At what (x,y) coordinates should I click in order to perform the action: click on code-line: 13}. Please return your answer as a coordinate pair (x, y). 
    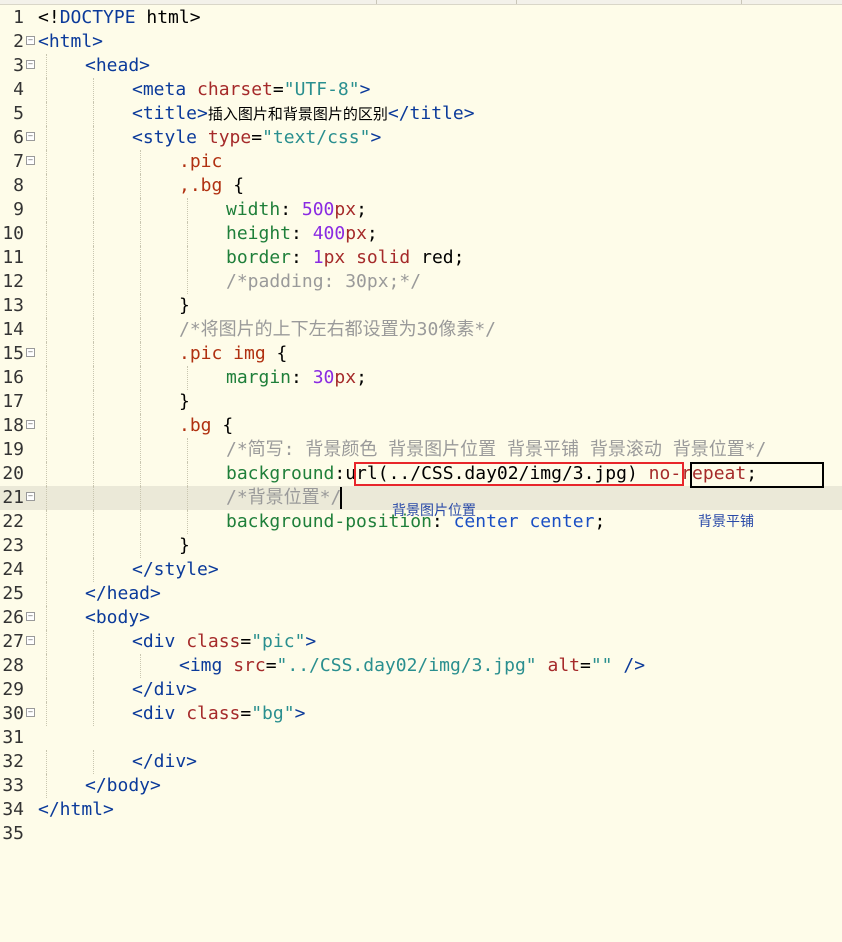
    Looking at the image, I should click on (421, 306).